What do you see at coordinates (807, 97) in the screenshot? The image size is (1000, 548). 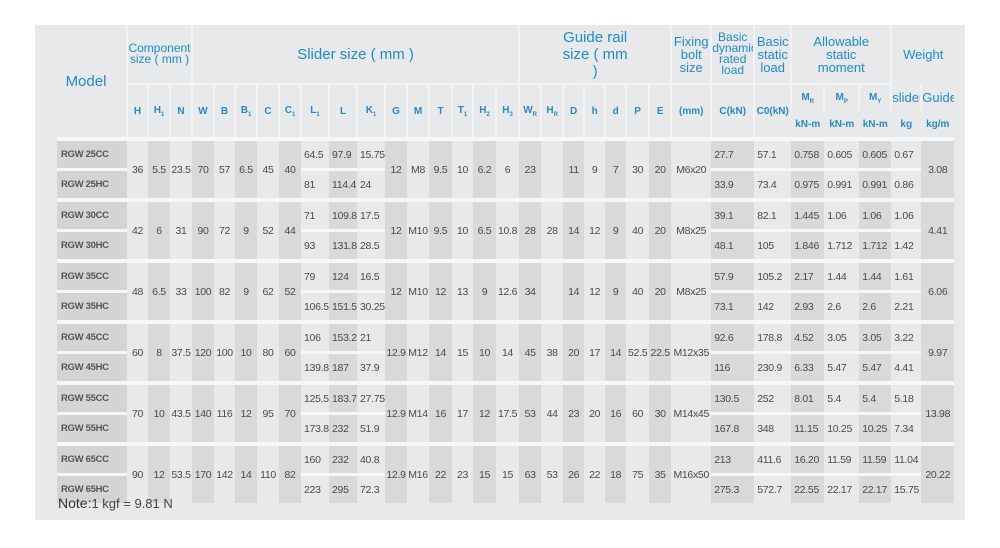 I see `header-moment-mr: MR` at bounding box center [807, 97].